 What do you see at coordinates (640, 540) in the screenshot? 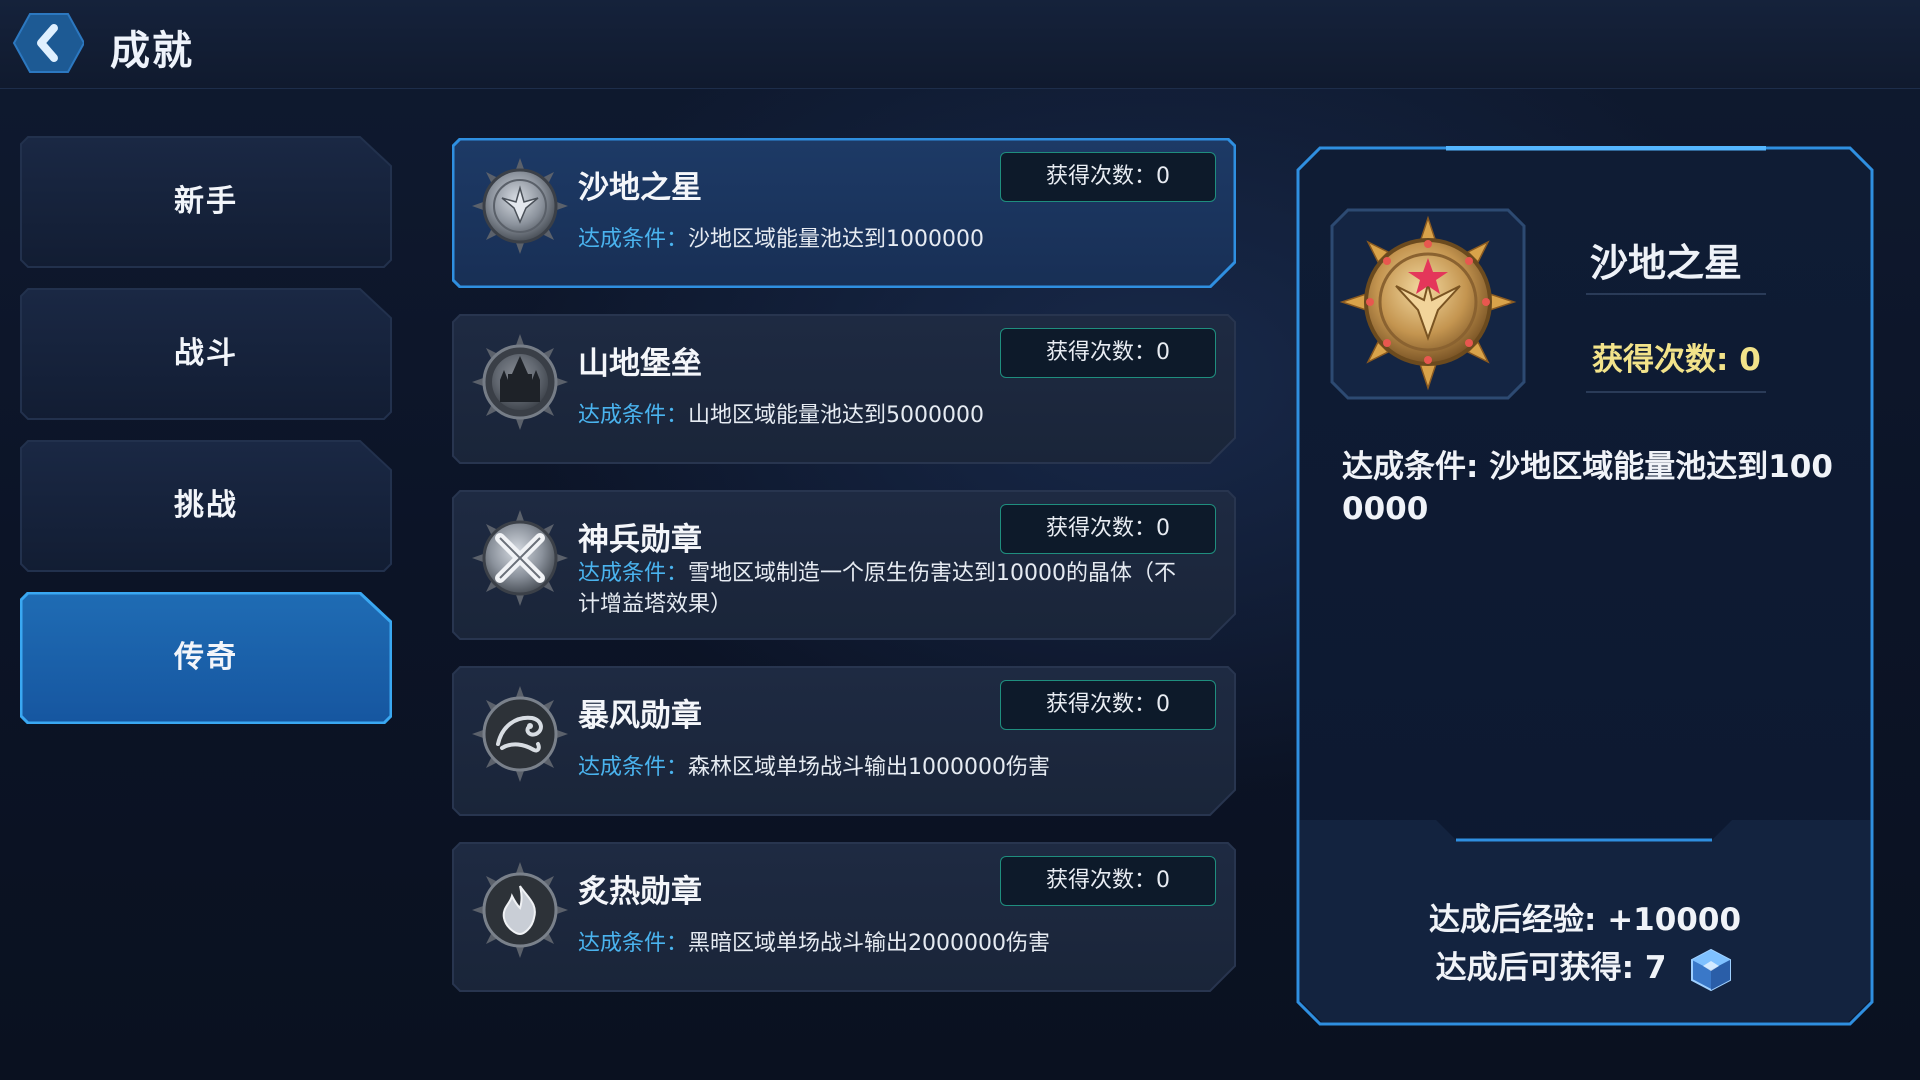
I see `achievement-name: 神兵勋章` at bounding box center [640, 540].